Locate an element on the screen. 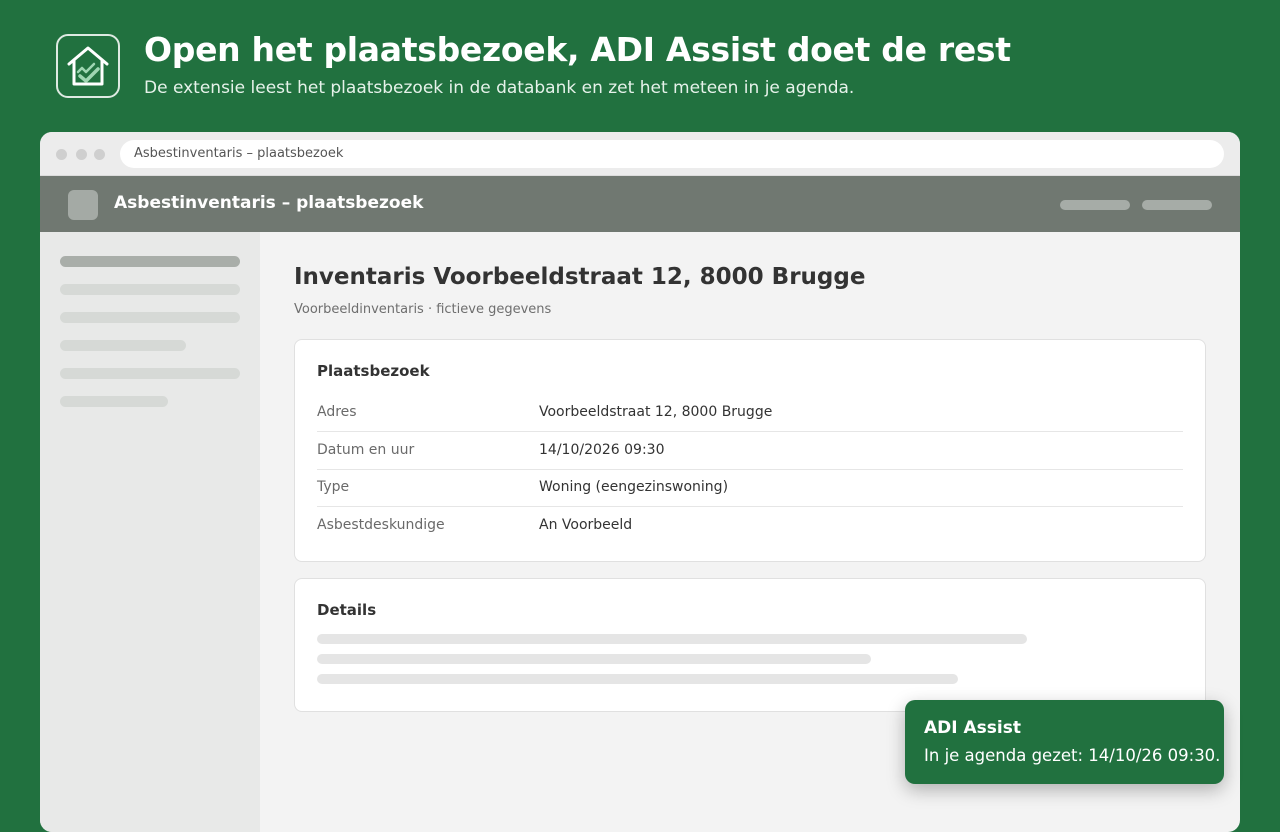  app-header: Asbestinventaris – plaatsbezoek is located at coordinates (640, 204).